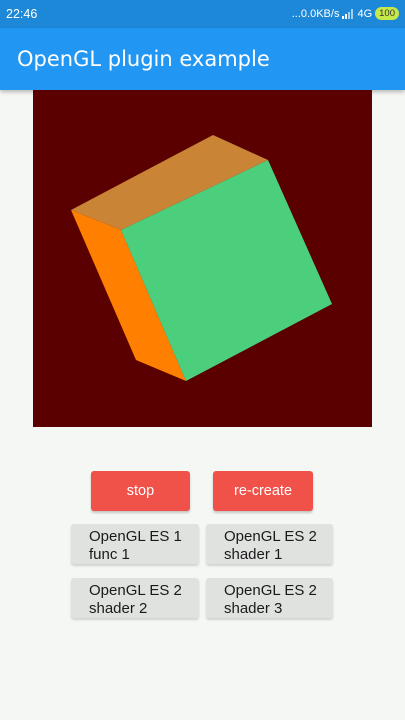  I want to click on example-es2-shader1-button: OpenGL ES 2 shader 1, so click(269, 544).